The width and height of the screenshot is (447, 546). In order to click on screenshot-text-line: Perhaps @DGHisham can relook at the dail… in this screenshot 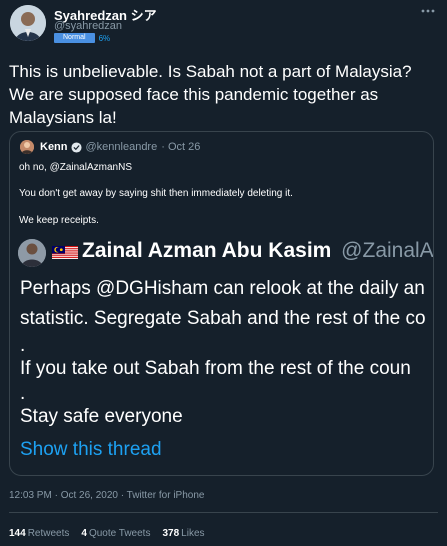, I will do `click(222, 288)`.